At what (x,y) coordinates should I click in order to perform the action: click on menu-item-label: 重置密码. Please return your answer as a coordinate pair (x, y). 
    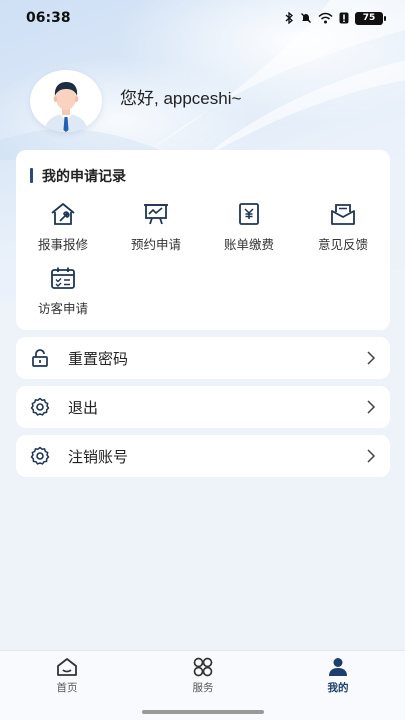
    Looking at the image, I should click on (98, 358).